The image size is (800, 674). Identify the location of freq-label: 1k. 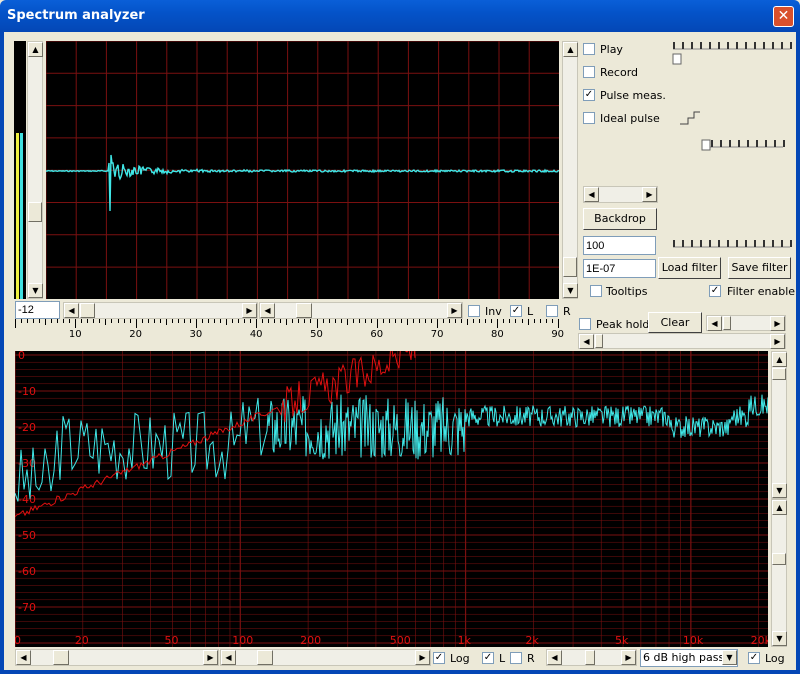
(465, 640).